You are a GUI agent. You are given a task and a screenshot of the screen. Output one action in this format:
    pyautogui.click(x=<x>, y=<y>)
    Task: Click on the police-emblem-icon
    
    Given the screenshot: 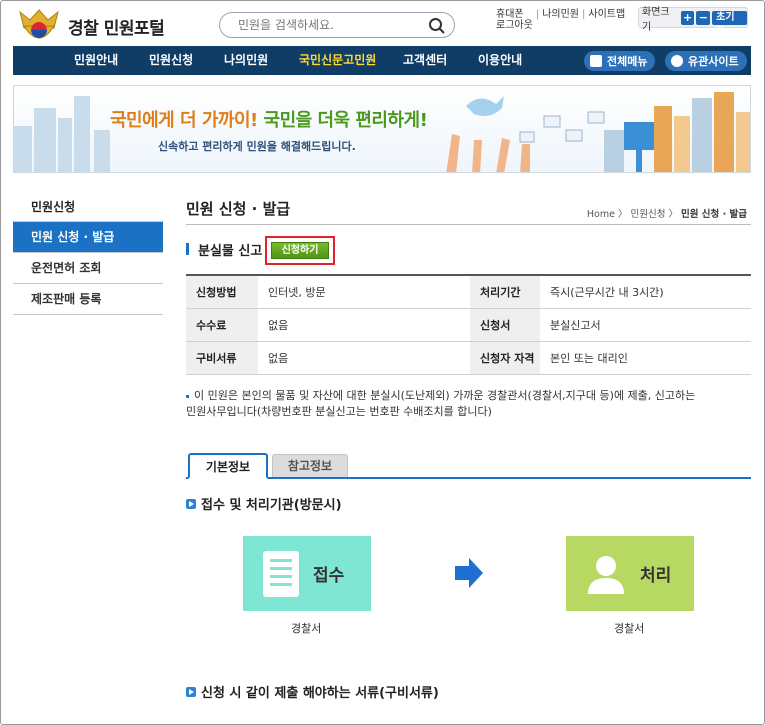 What is the action you would take?
    pyautogui.click(x=39, y=26)
    